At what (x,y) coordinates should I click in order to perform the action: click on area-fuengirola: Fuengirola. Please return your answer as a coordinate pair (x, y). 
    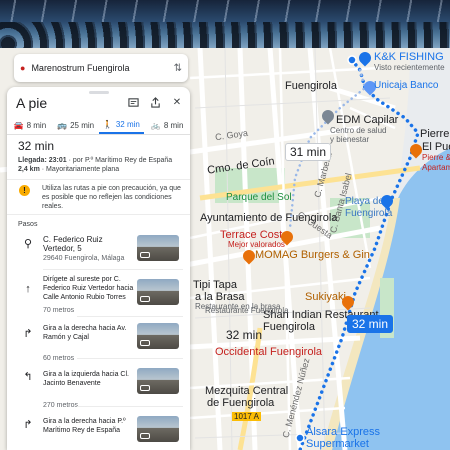
    Looking at the image, I should click on (311, 86).